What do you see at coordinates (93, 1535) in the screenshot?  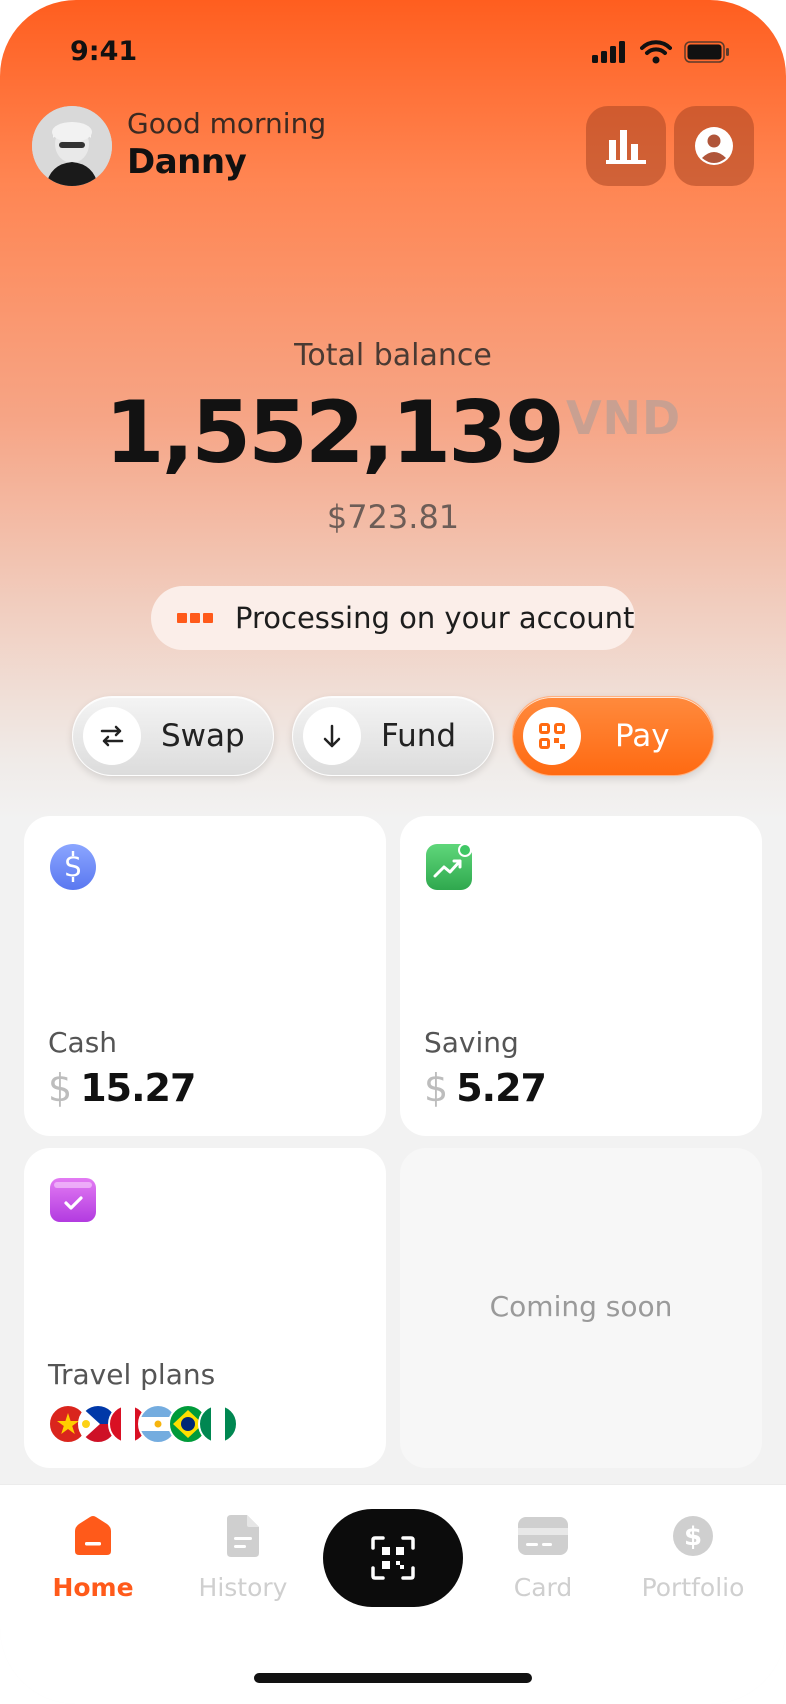 I see `home-icon` at bounding box center [93, 1535].